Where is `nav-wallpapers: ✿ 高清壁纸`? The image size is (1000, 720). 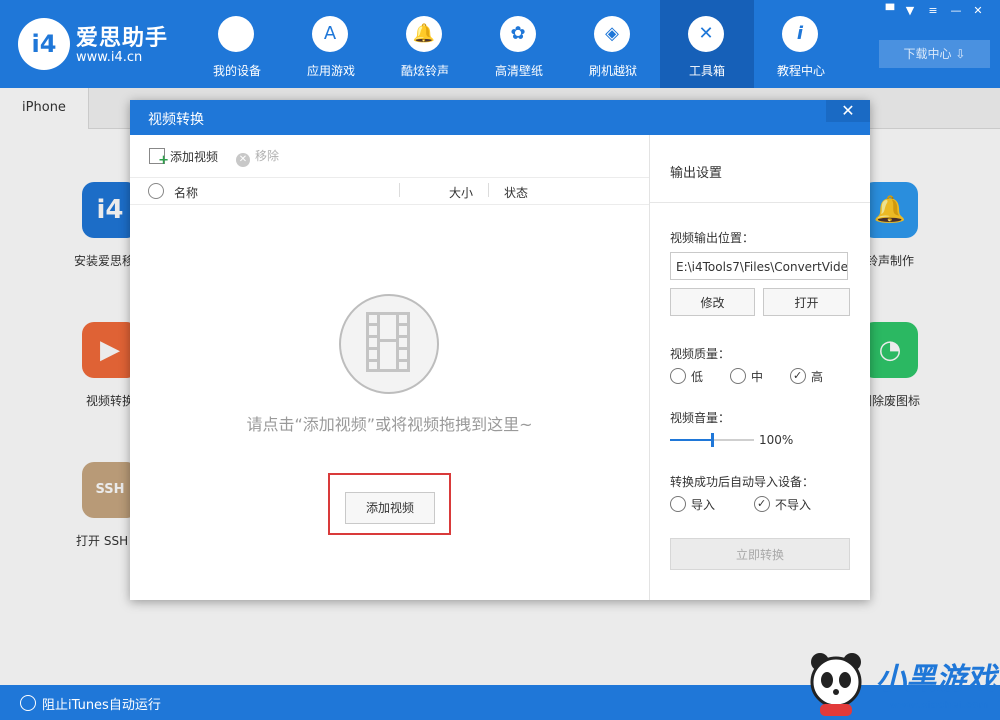 nav-wallpapers: ✿ 高清壁纸 is located at coordinates (519, 44).